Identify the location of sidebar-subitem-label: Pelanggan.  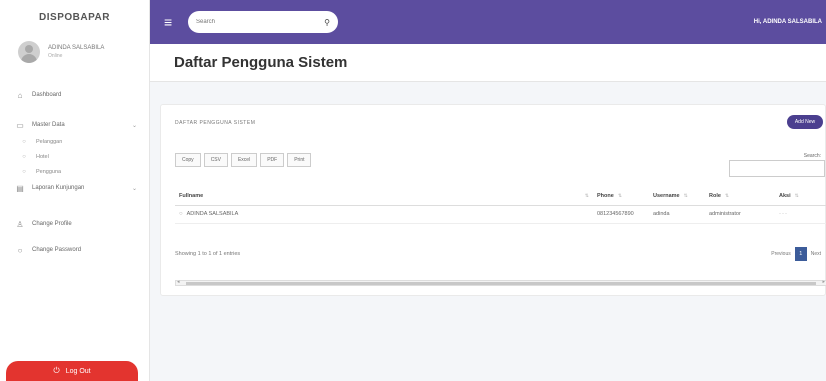
(49, 141).